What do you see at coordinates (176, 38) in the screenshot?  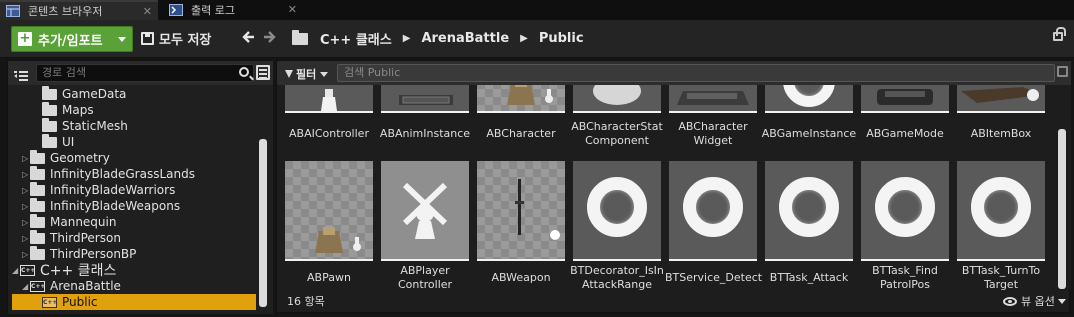 I see `save-all-button: 모두 저장` at bounding box center [176, 38].